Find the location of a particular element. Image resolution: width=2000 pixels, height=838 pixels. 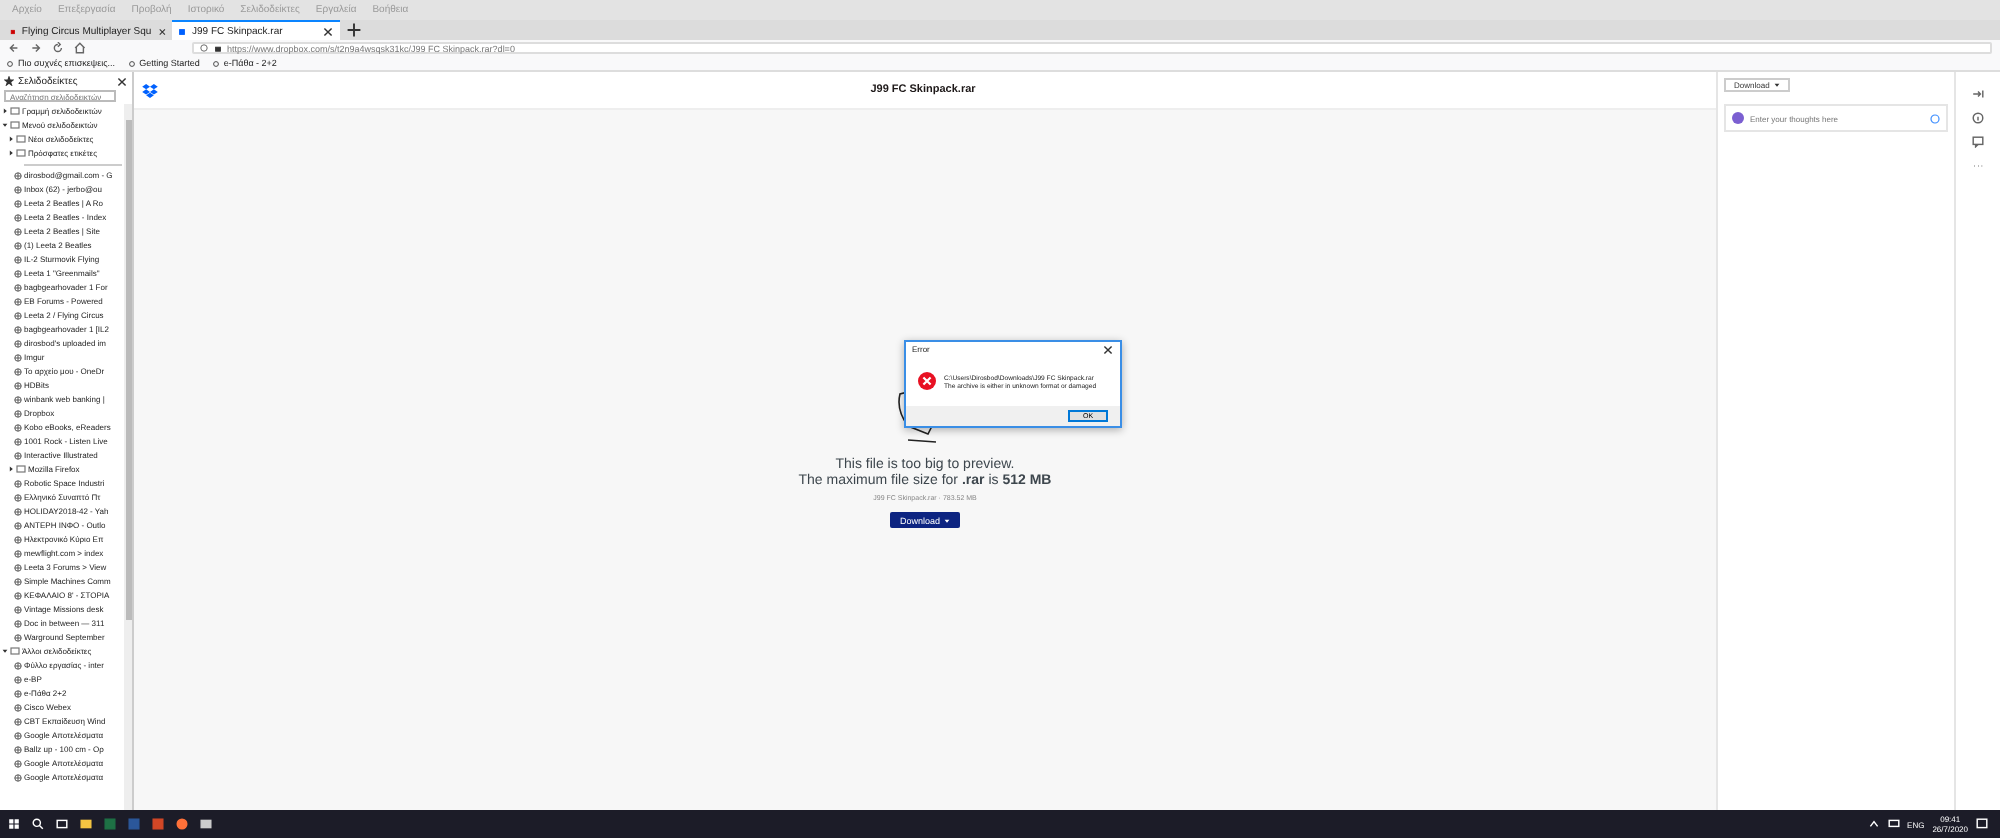

chevron-icon is located at coordinates (1873, 824).